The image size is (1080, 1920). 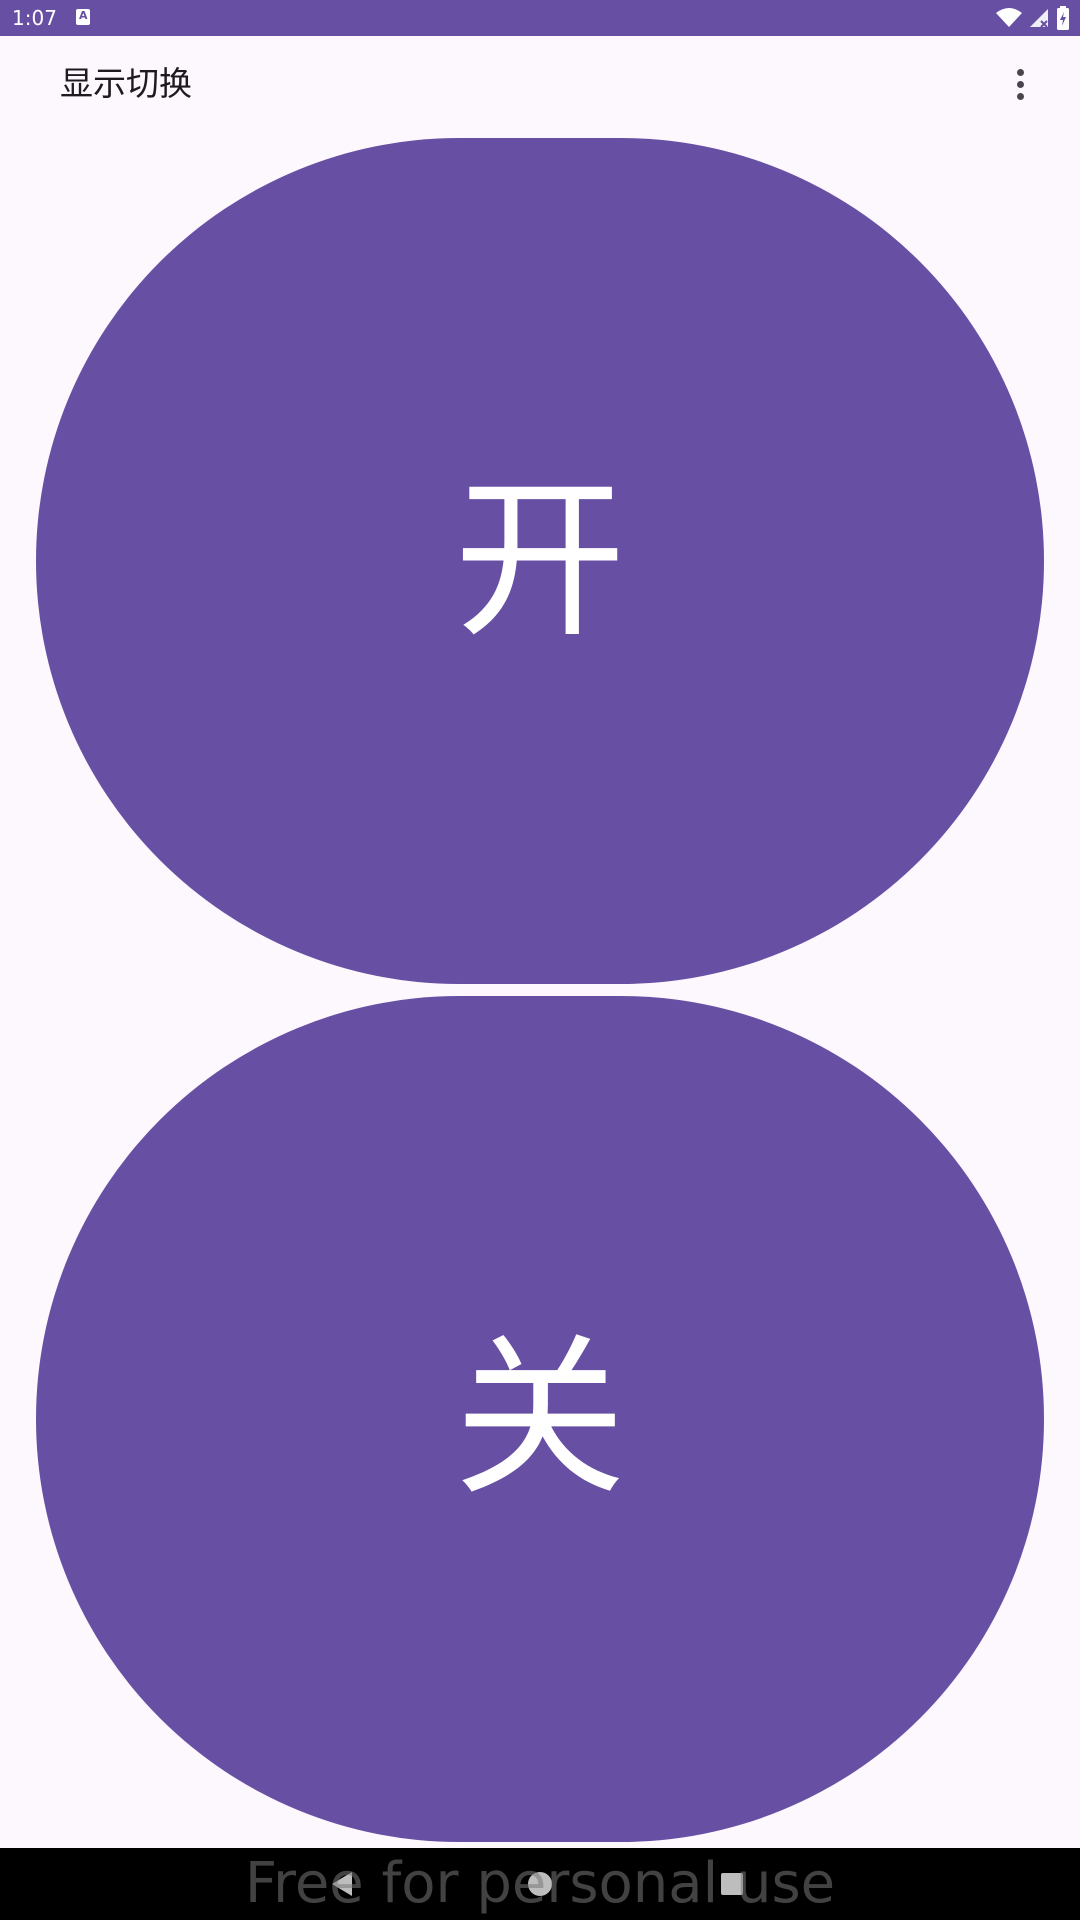 I want to click on off-button-label: 关, so click(x=540, y=1418).